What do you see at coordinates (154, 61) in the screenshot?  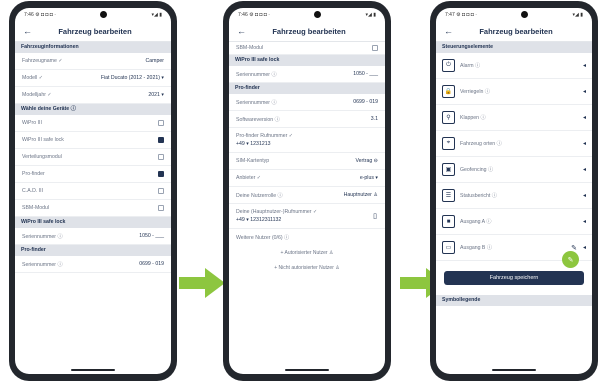 I see `field-value: Camper` at bounding box center [154, 61].